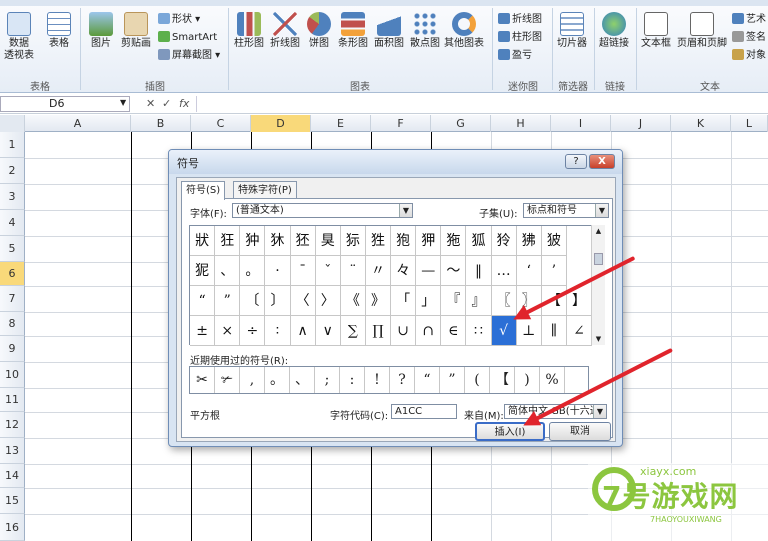 The image size is (768, 541). What do you see at coordinates (479, 271) in the screenshot?
I see `symbol-cell: ‖` at bounding box center [479, 271].